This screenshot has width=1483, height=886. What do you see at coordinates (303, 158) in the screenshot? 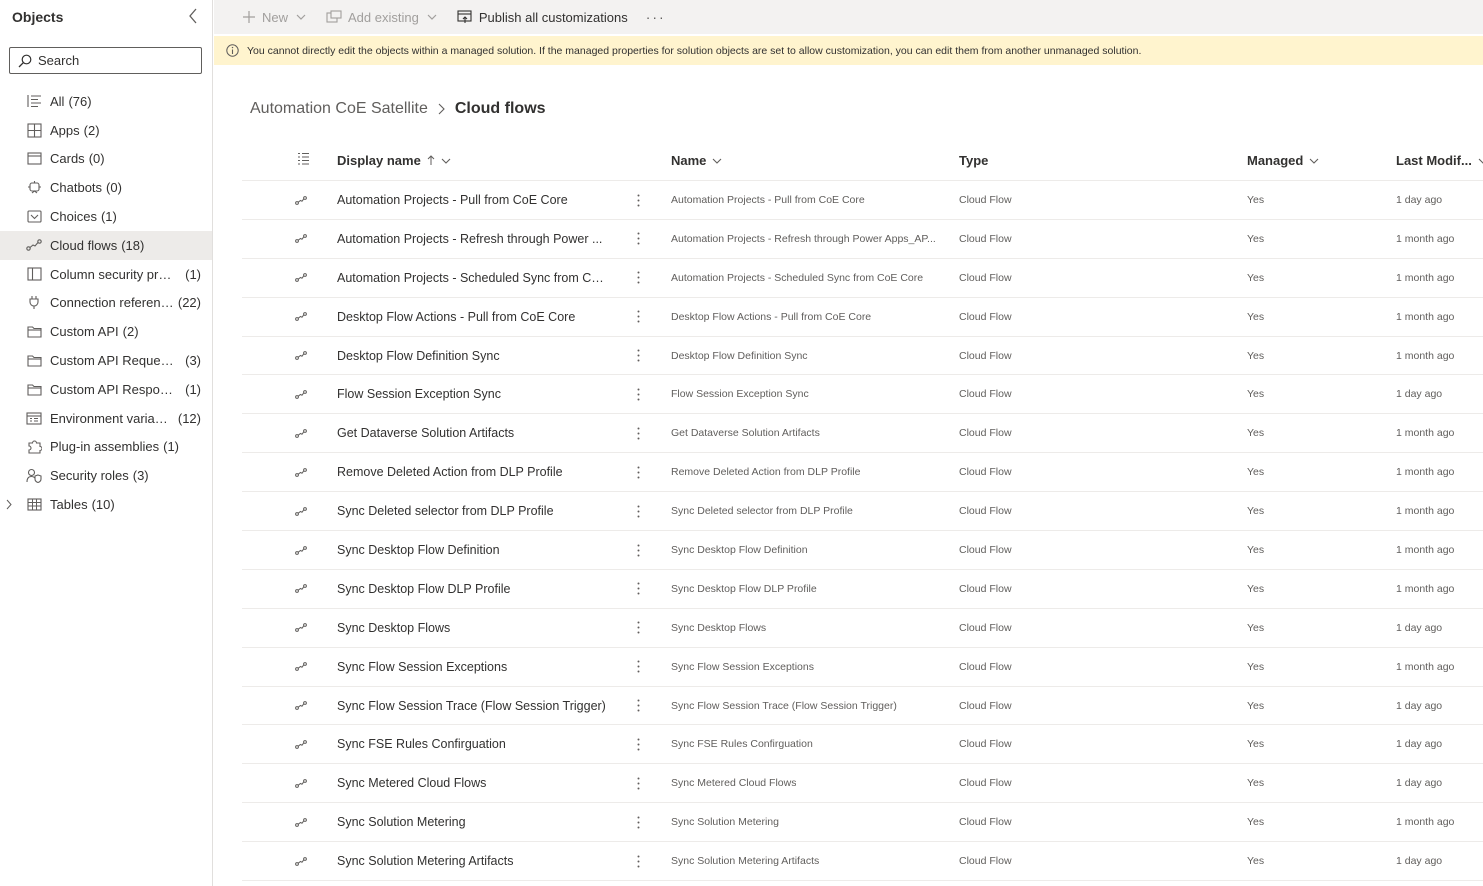
I see `select-all-rows-button` at bounding box center [303, 158].